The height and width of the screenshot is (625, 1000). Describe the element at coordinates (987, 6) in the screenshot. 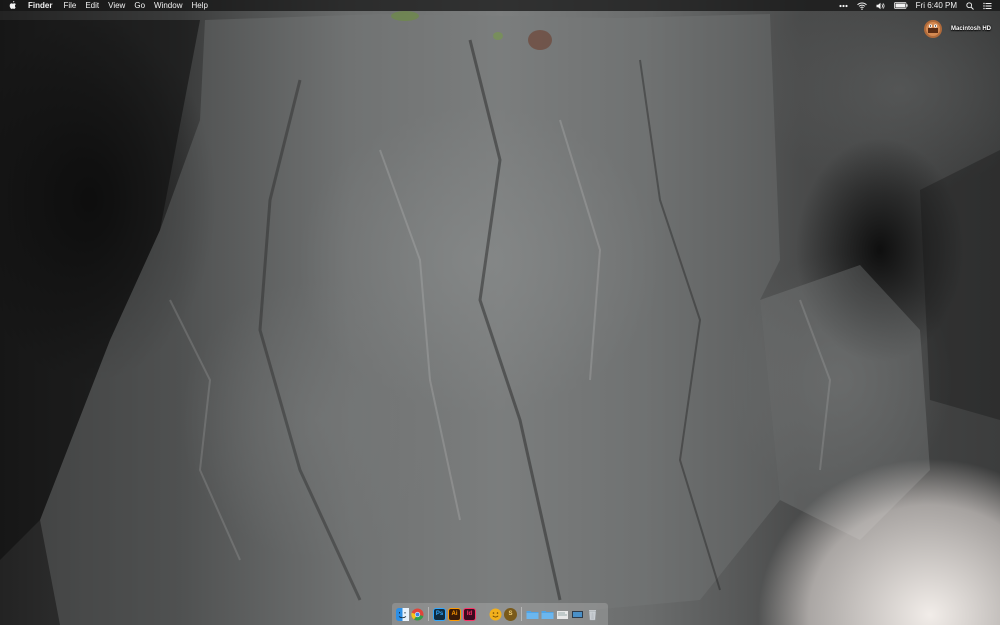

I see `notification-center-icon` at that location.